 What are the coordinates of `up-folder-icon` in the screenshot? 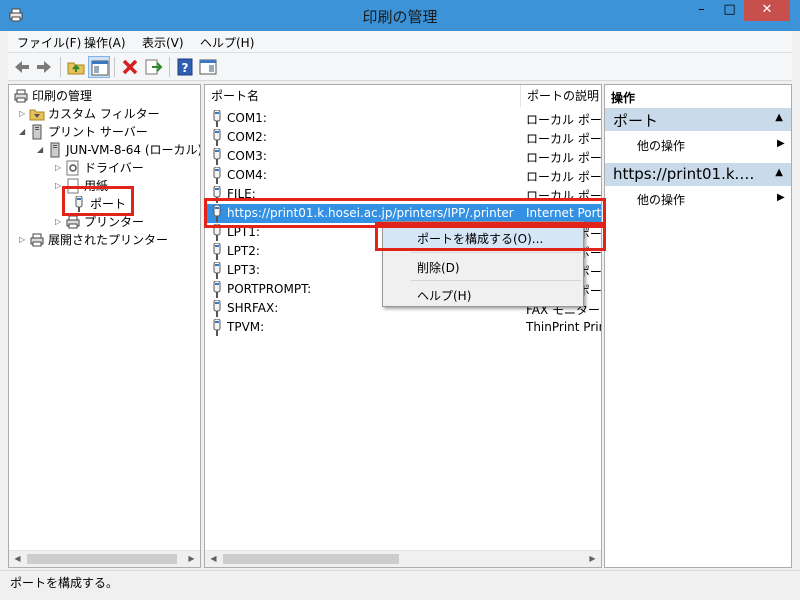 It's located at (76, 67).